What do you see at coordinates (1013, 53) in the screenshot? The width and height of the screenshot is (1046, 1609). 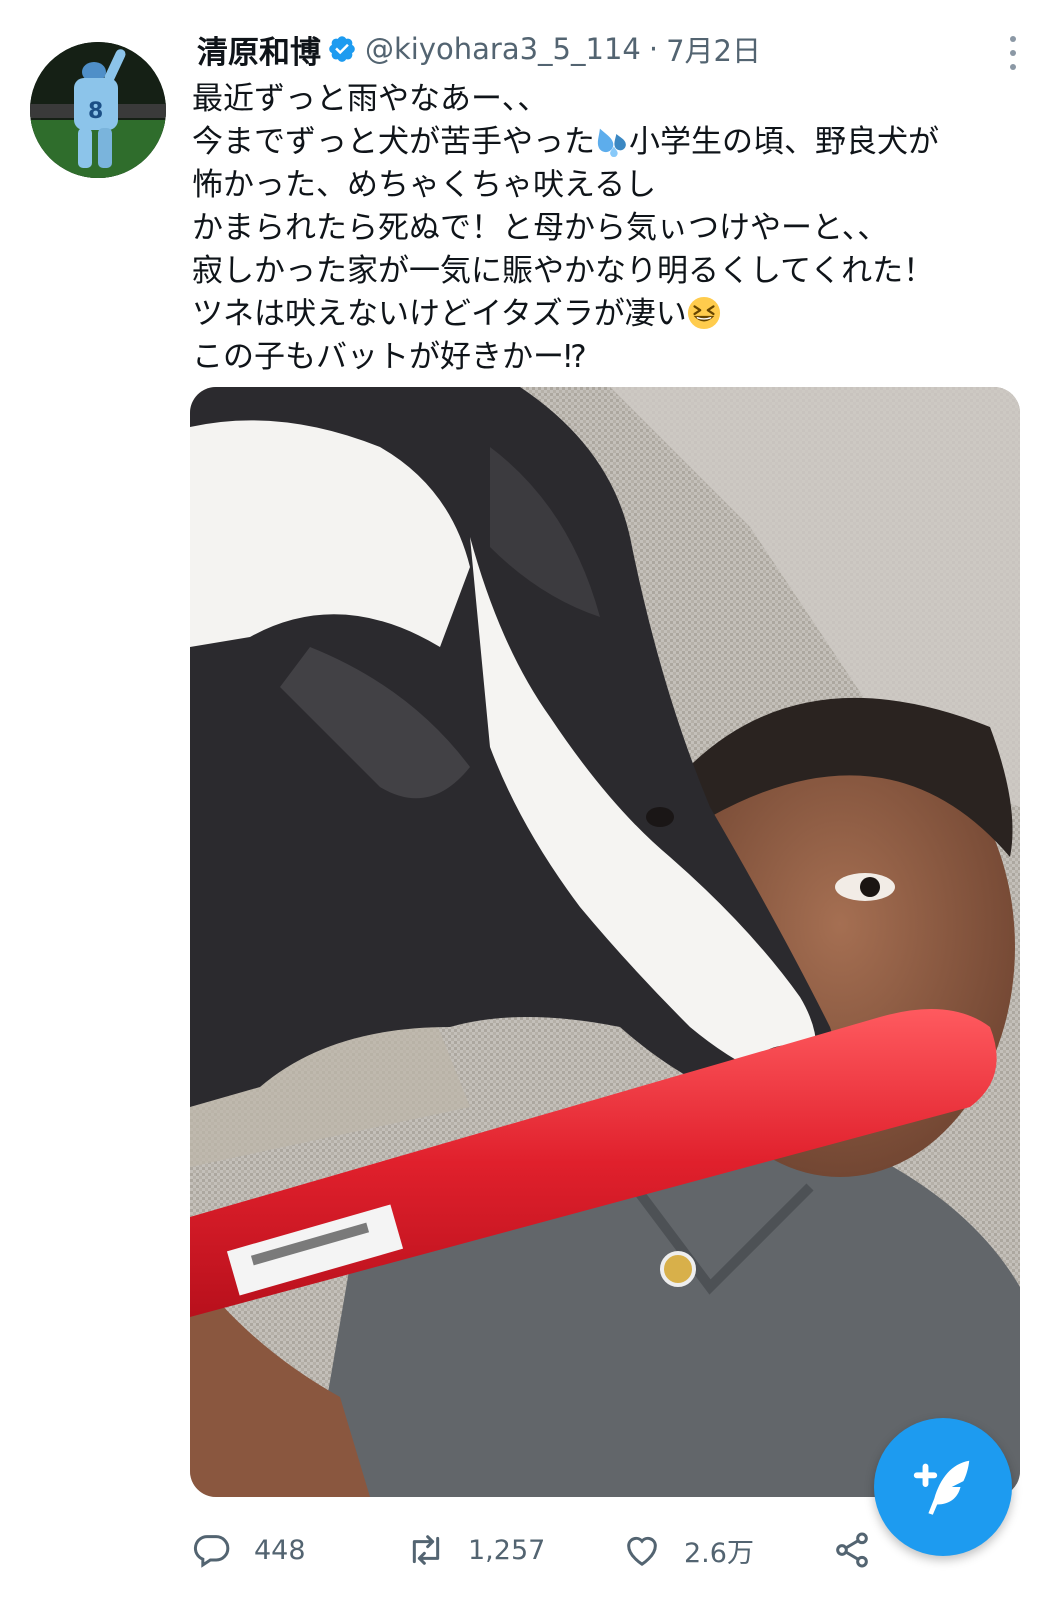 I see `more-vertical-icon` at bounding box center [1013, 53].